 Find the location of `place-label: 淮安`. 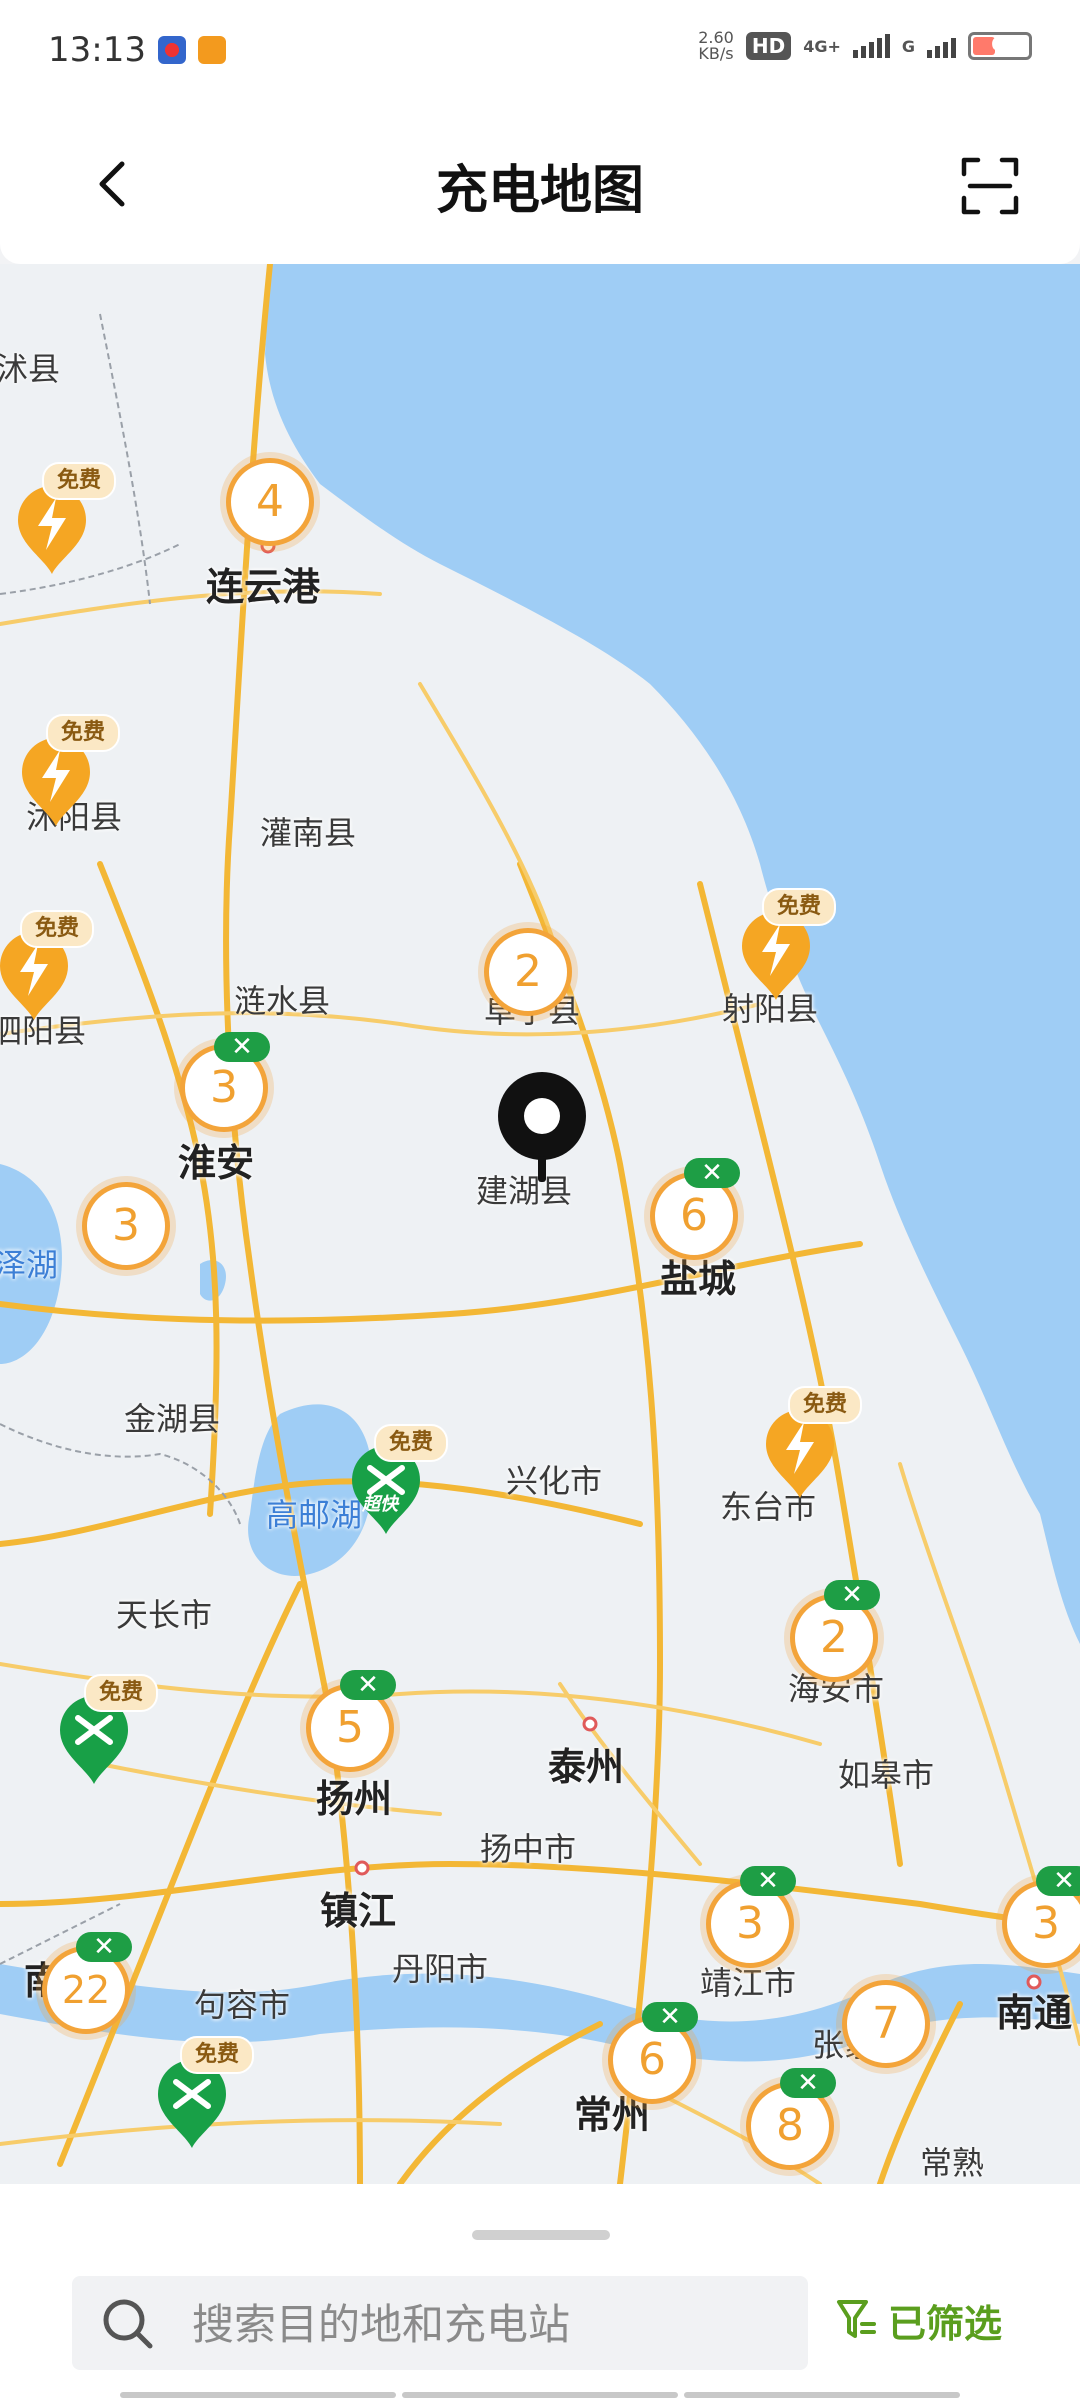

place-label: 淮安 is located at coordinates (216, 1163).